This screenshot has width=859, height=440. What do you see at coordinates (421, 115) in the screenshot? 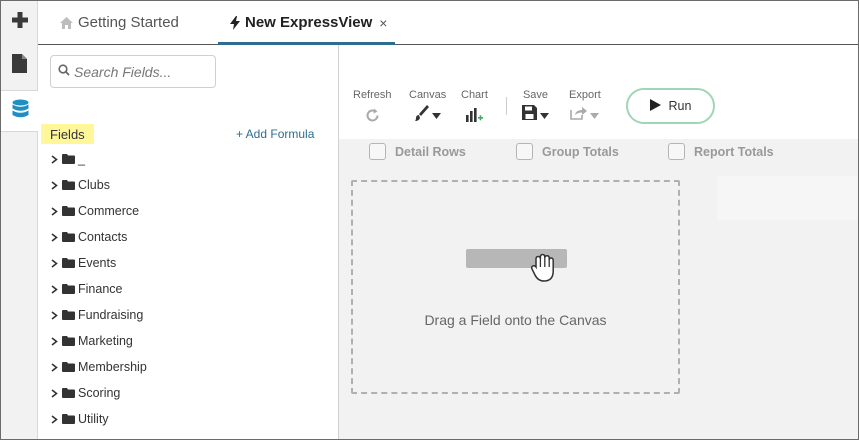
I see `brush-icon` at bounding box center [421, 115].